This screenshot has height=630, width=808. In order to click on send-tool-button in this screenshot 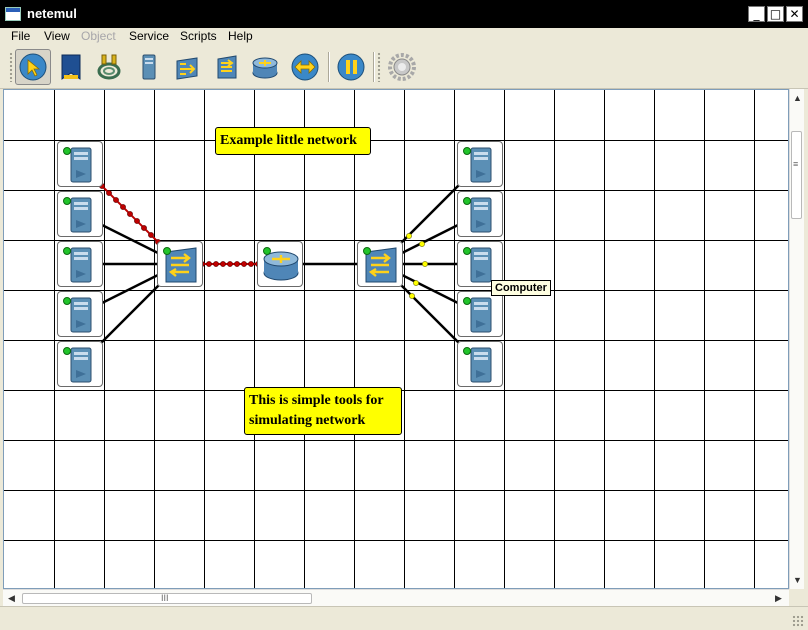, I will do `click(305, 67)`.